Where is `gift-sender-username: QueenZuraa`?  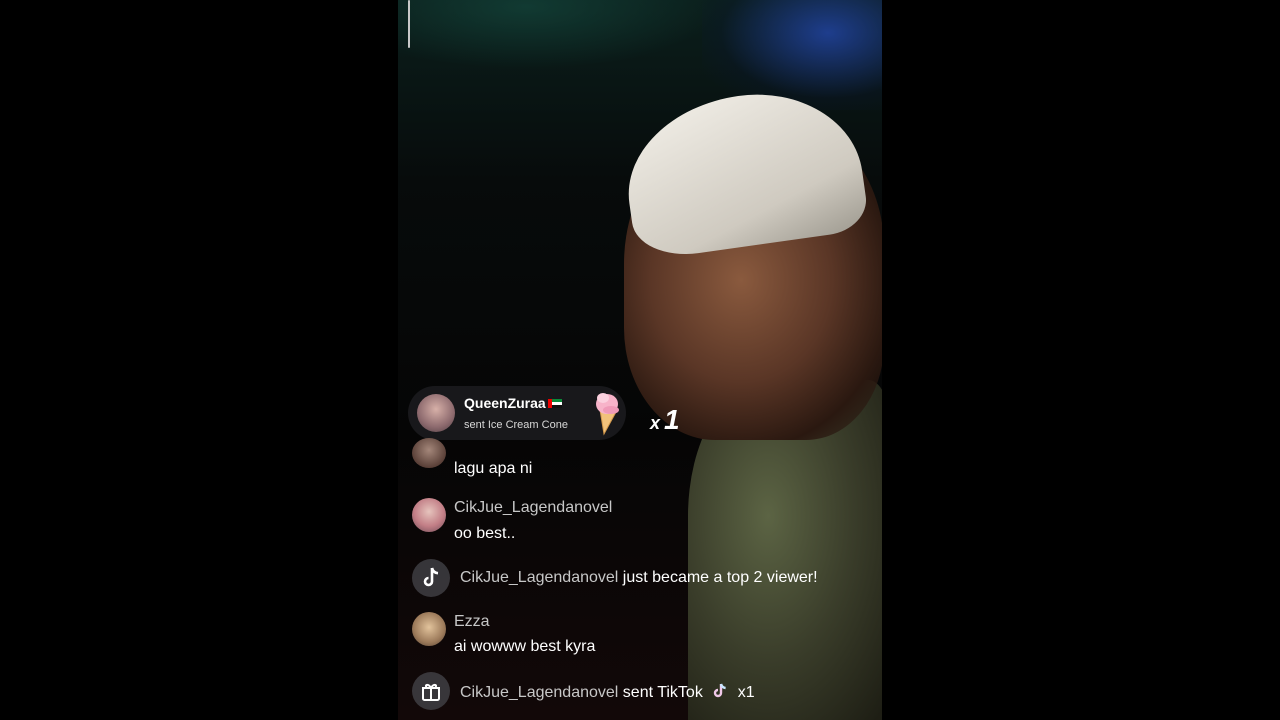 gift-sender-username: QueenZuraa is located at coordinates (505, 403).